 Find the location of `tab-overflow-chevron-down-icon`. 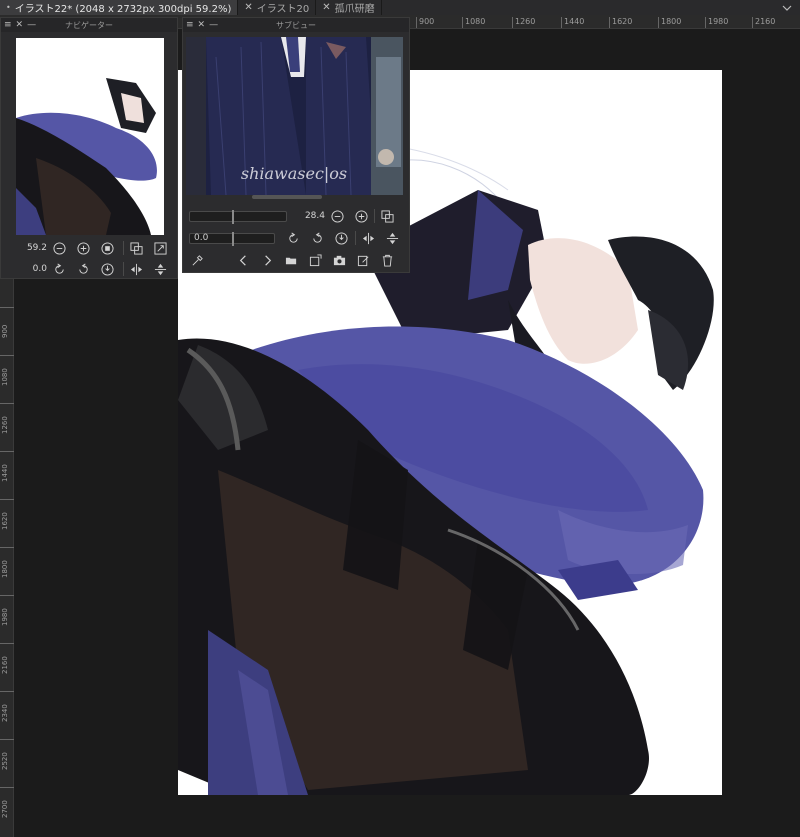

tab-overflow-chevron-down-icon is located at coordinates (787, 7).